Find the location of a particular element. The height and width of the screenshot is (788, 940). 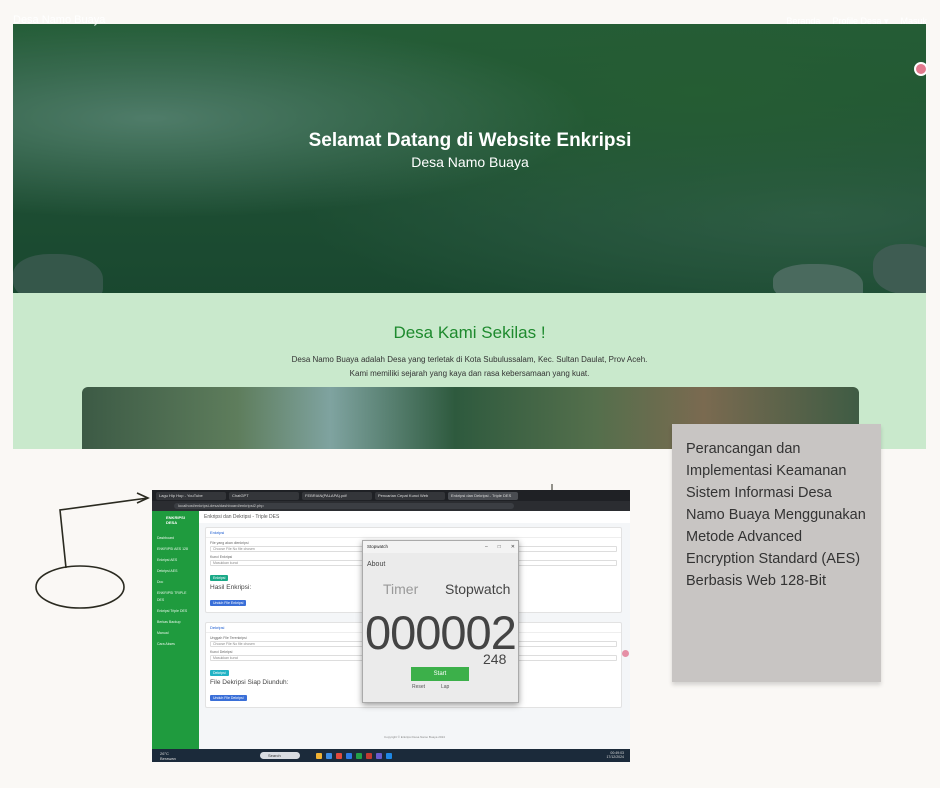

maximize-icon: □ is located at coordinates (499, 547).